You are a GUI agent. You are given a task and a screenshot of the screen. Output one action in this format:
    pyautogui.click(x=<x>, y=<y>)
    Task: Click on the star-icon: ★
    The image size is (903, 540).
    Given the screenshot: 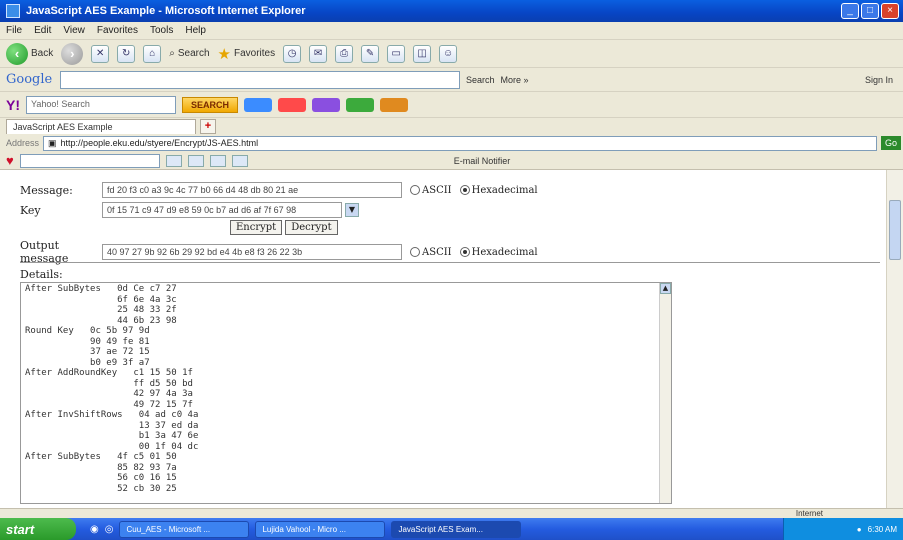 What is the action you would take?
    pyautogui.click(x=224, y=54)
    